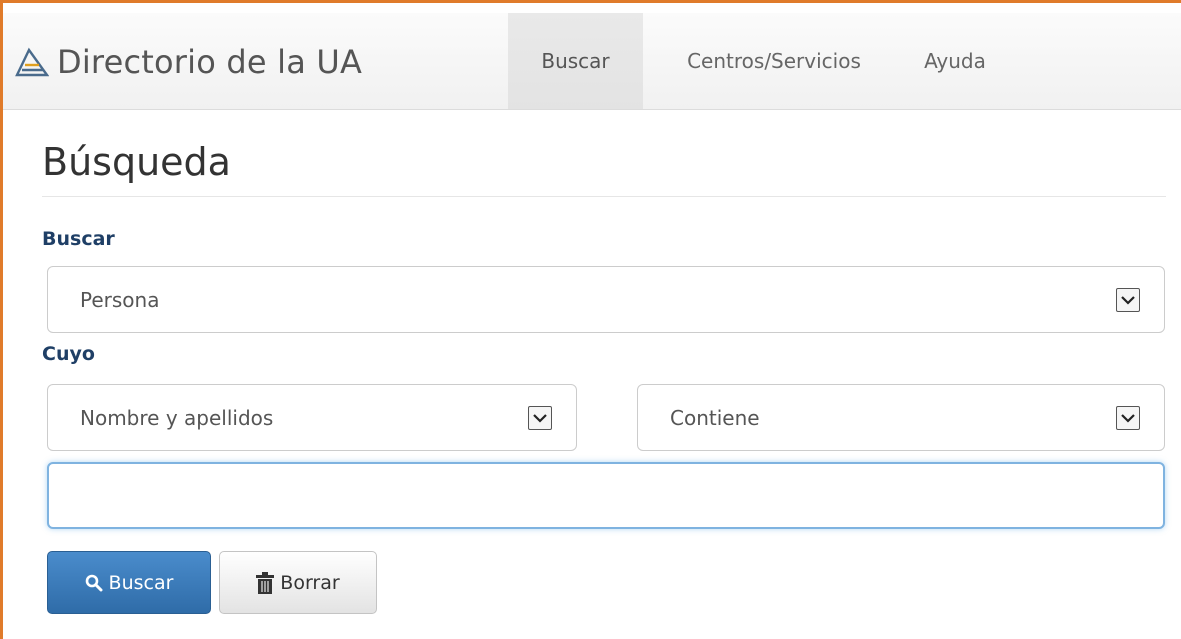  Describe the element at coordinates (310, 582) in the screenshot. I see `clear-button-label: Borrar` at that location.